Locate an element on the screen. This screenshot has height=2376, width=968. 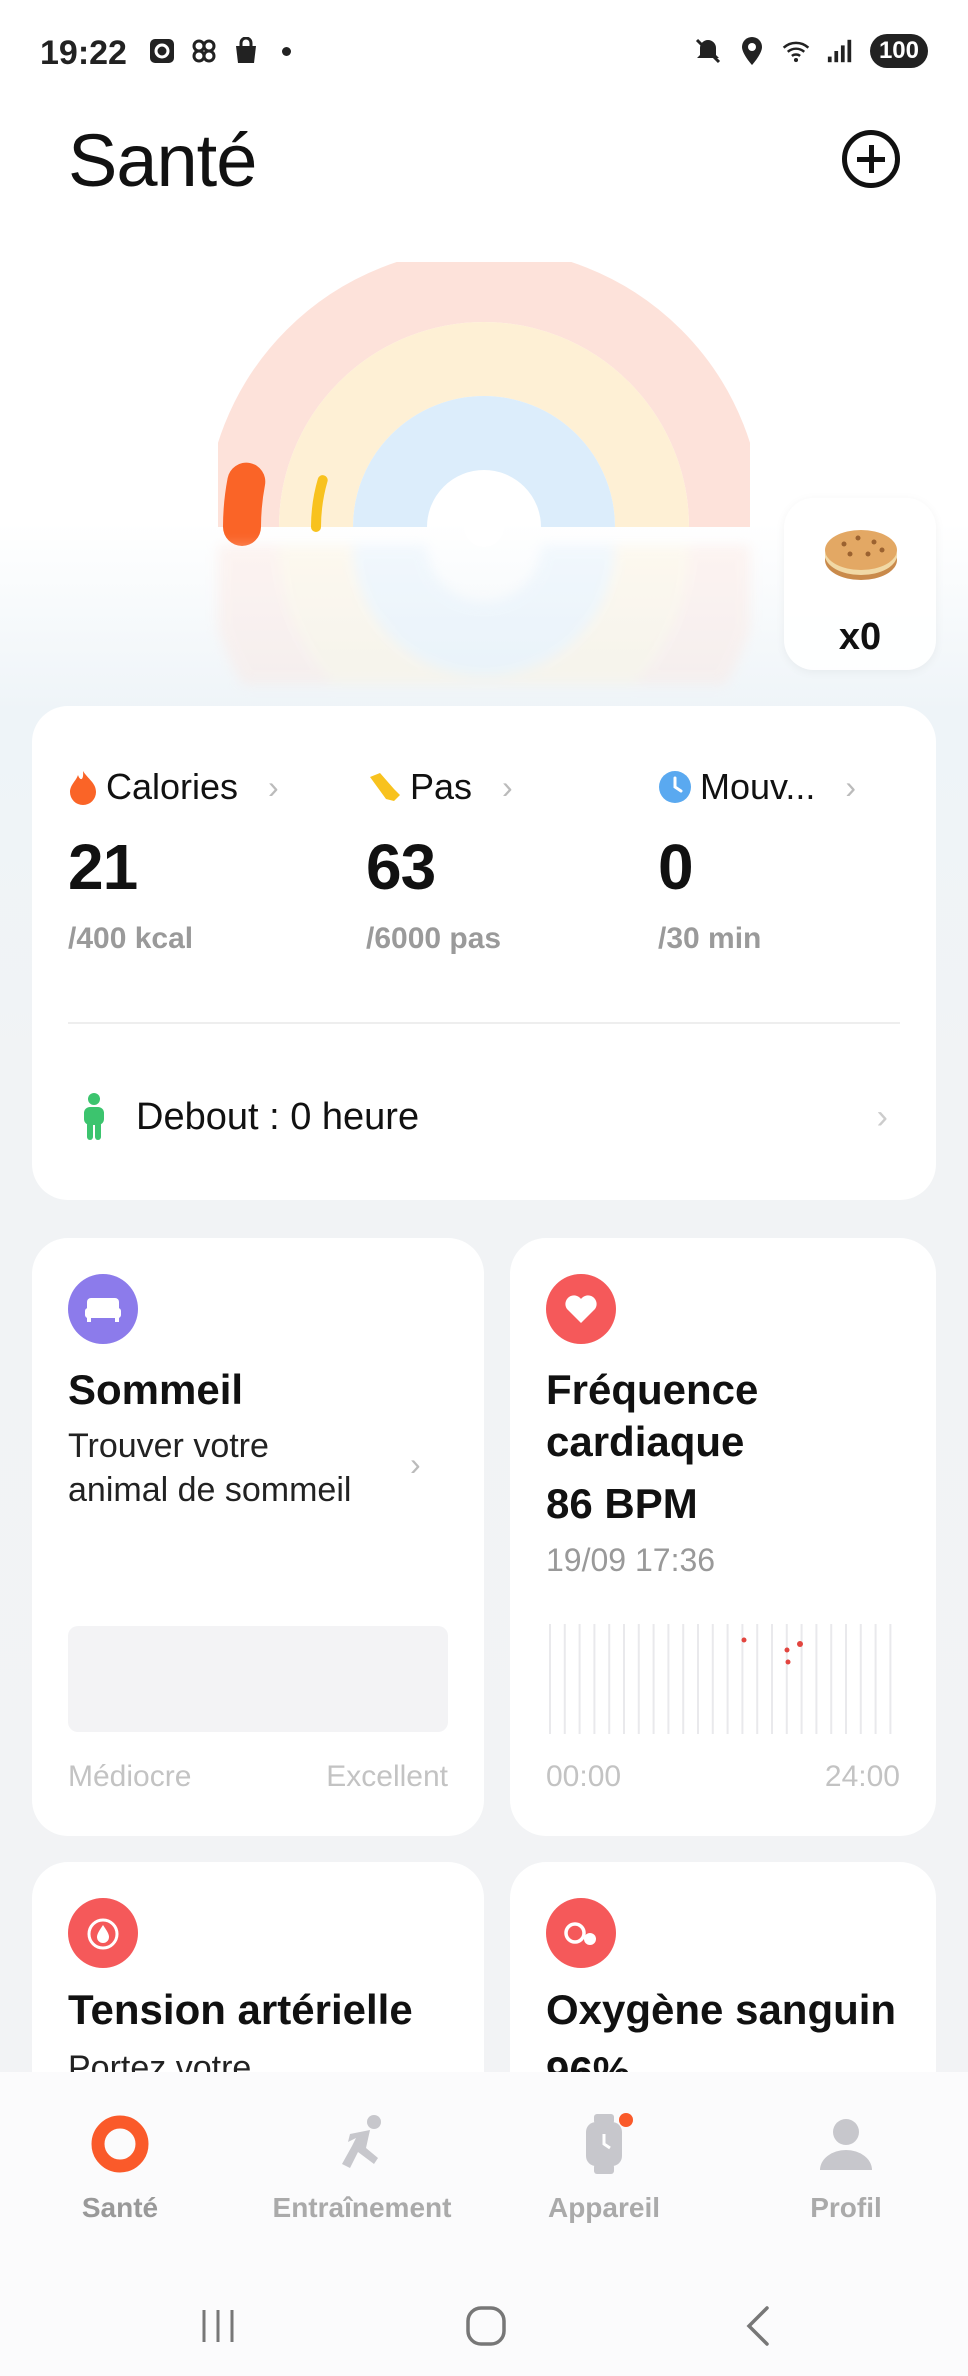
clock-icon is located at coordinates (675, 787).